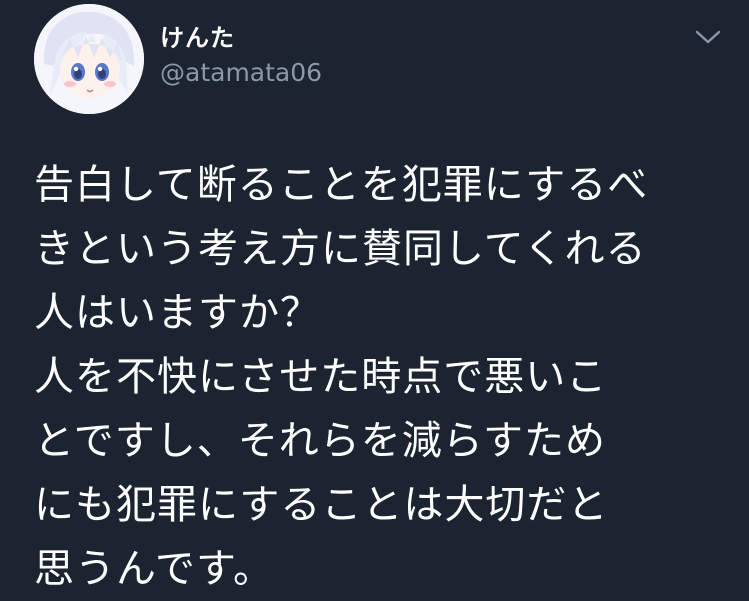  I want to click on avatar, so click(89, 59).